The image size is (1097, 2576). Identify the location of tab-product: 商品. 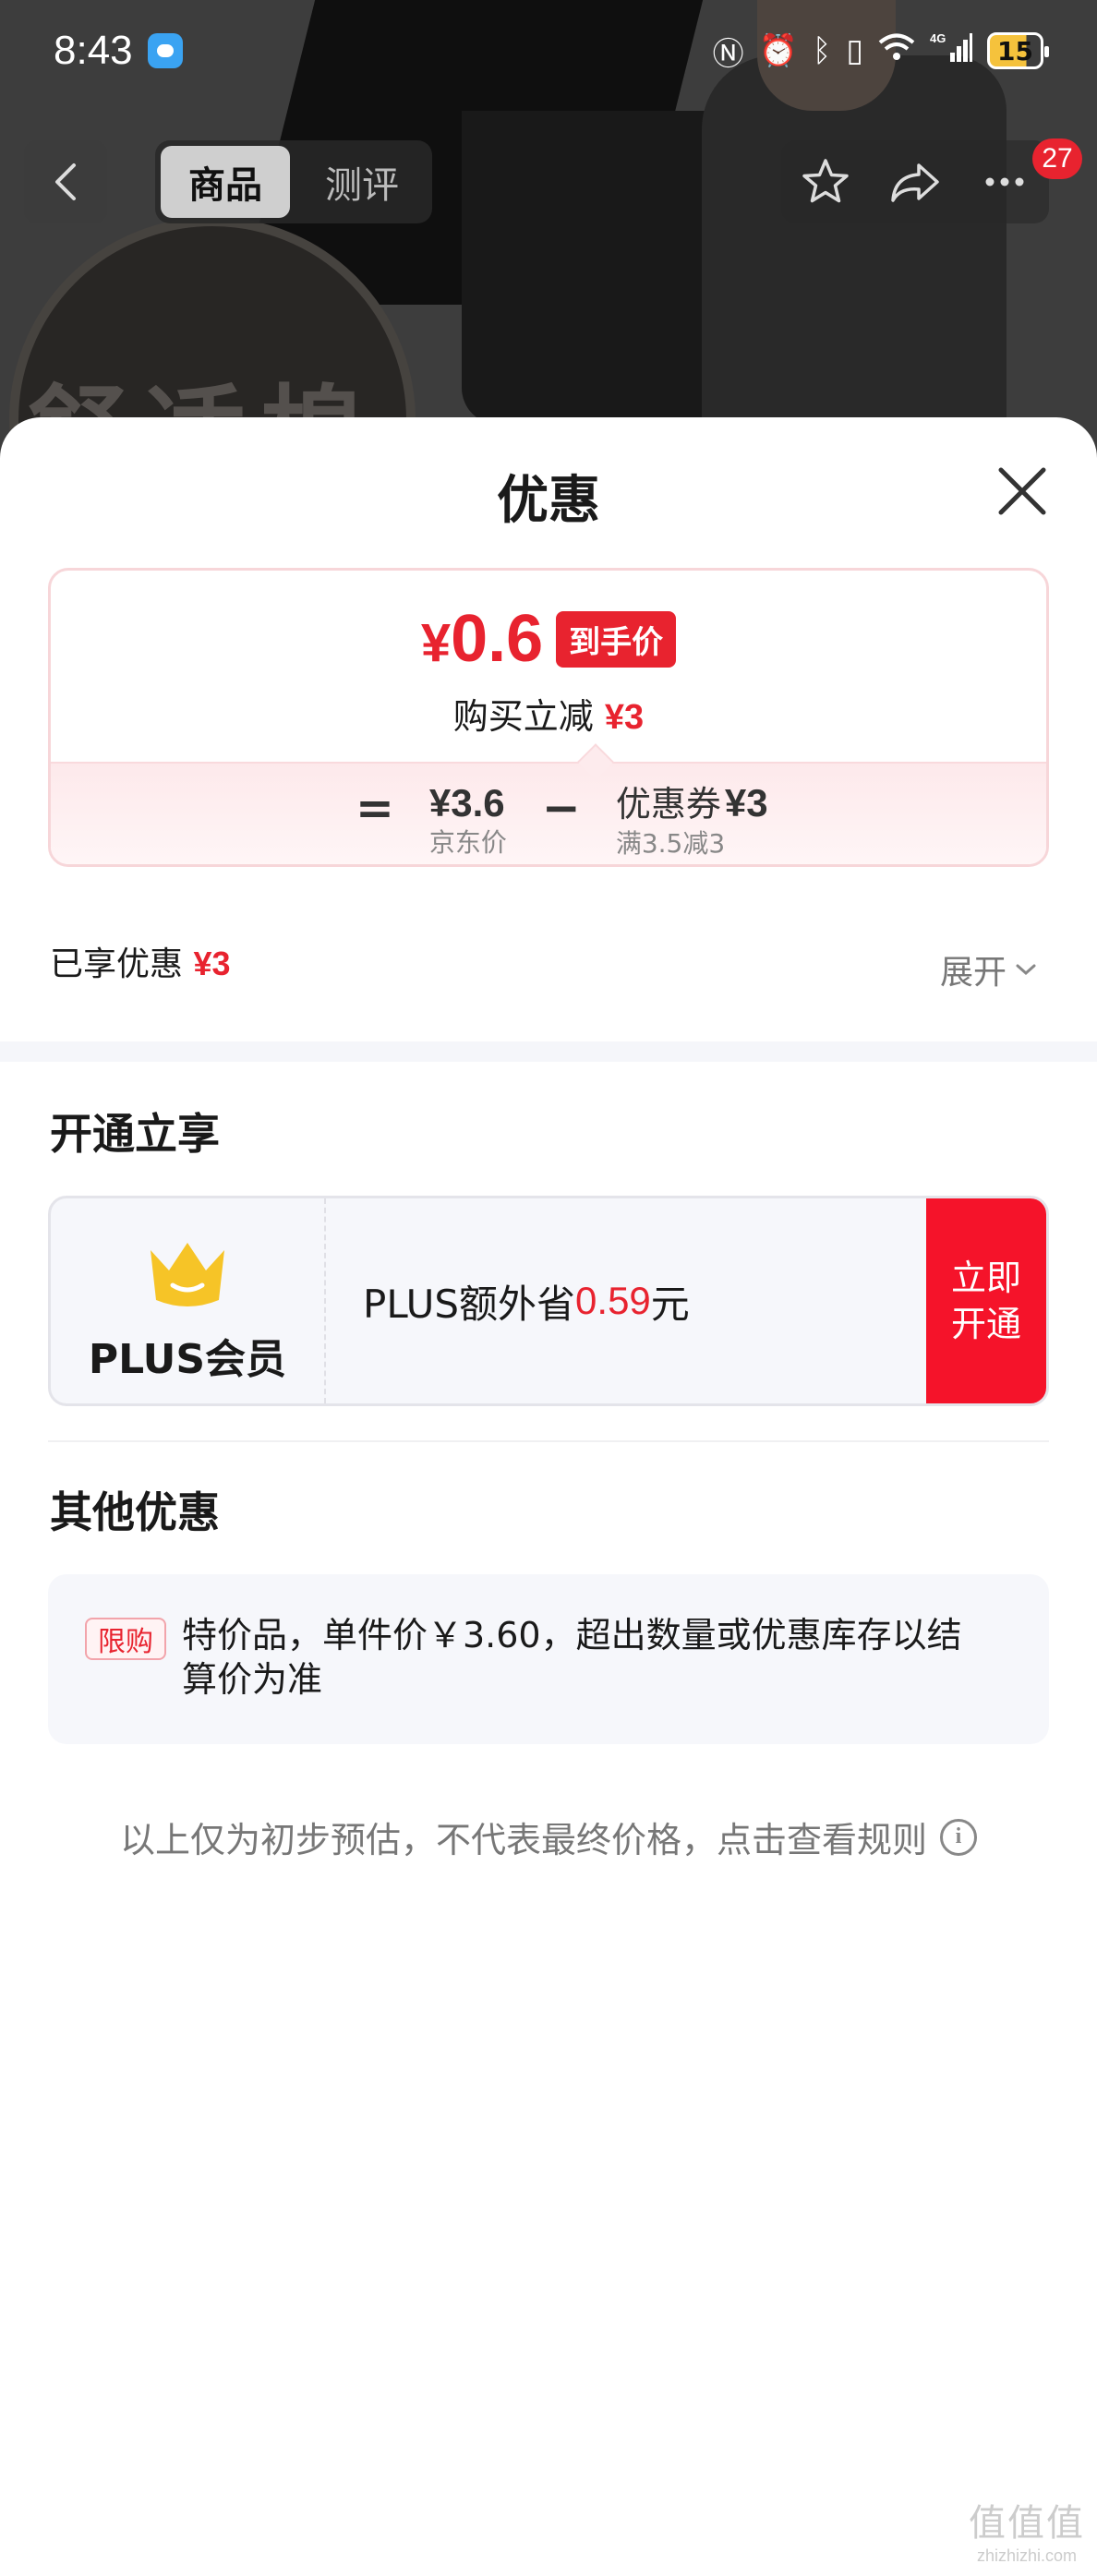
(226, 182).